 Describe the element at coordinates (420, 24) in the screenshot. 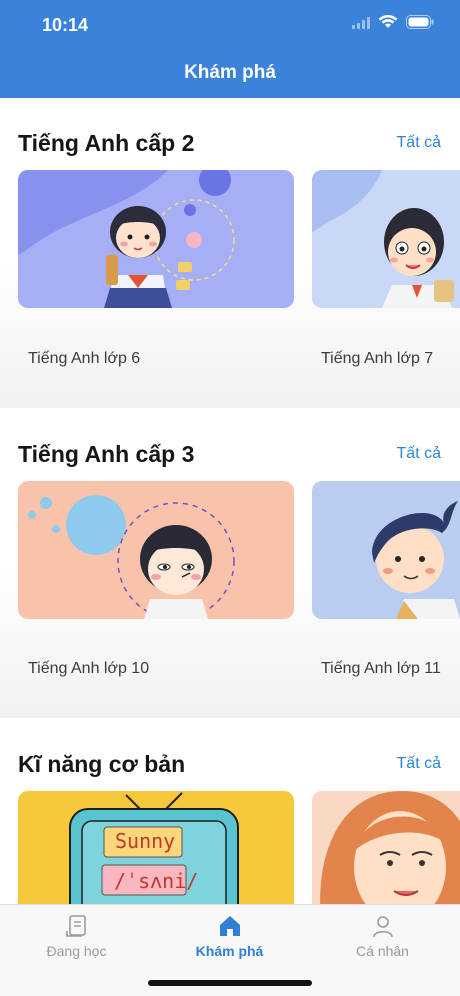

I see `battery-icon` at that location.